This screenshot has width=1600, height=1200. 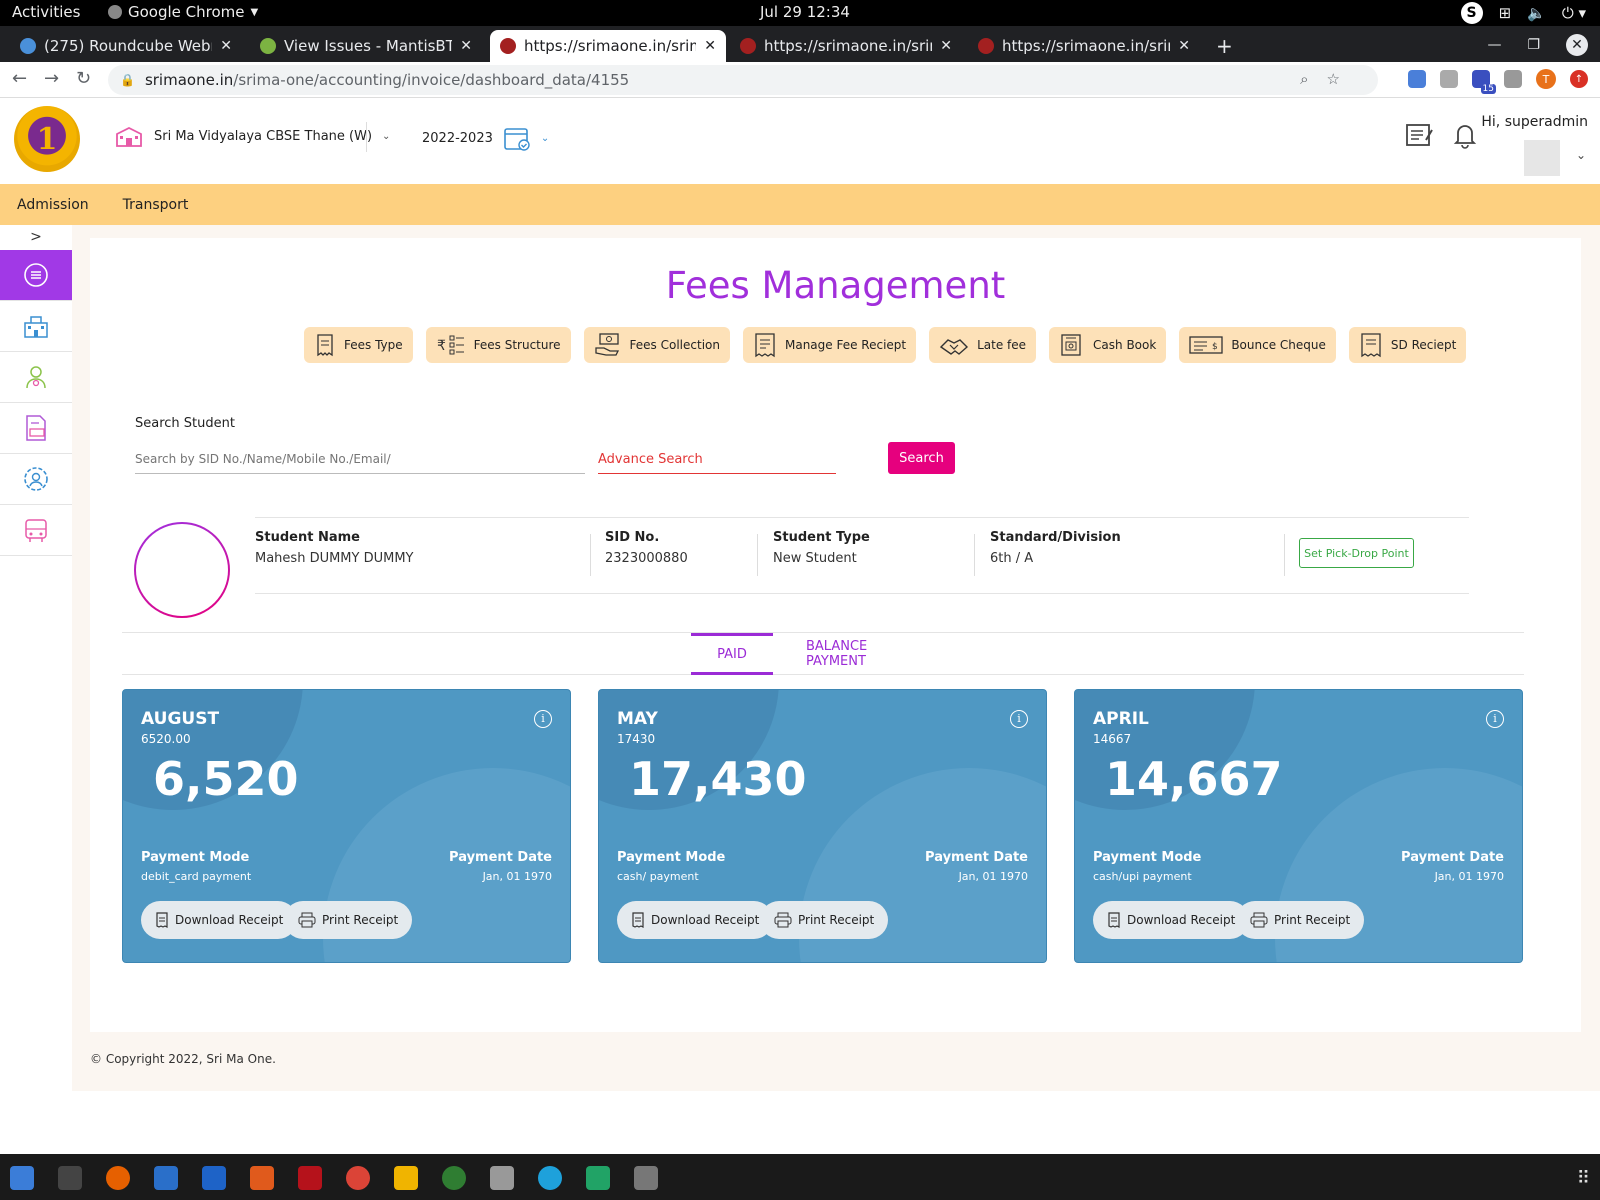 What do you see at coordinates (835, 285) in the screenshot?
I see `page-title: Fees Management` at bounding box center [835, 285].